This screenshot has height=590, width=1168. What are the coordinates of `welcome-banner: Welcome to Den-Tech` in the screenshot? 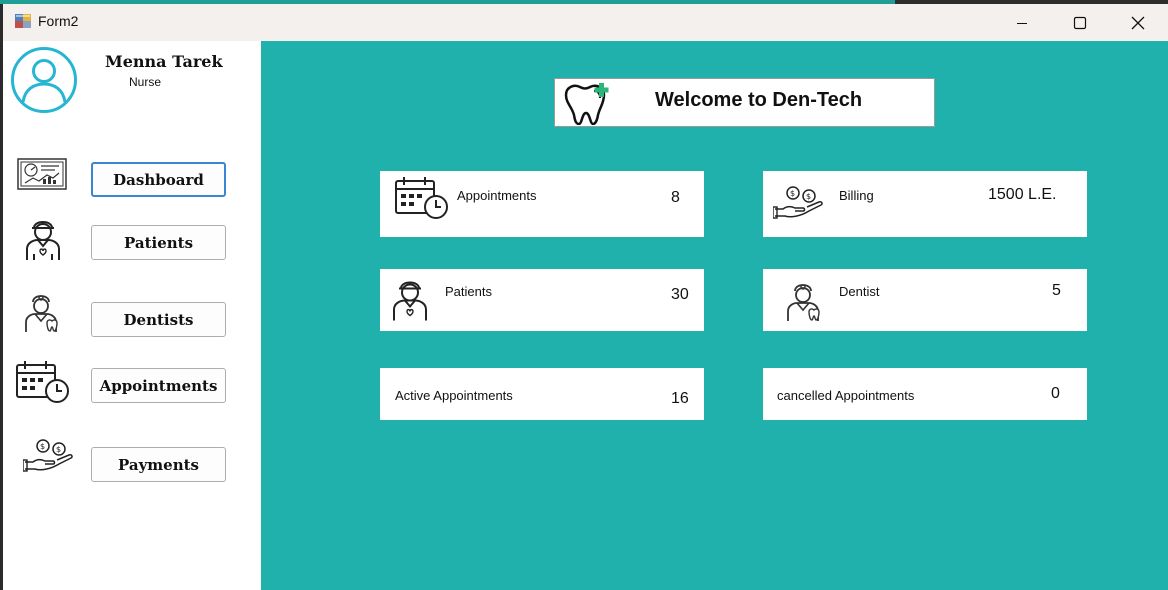 It's located at (744, 102).